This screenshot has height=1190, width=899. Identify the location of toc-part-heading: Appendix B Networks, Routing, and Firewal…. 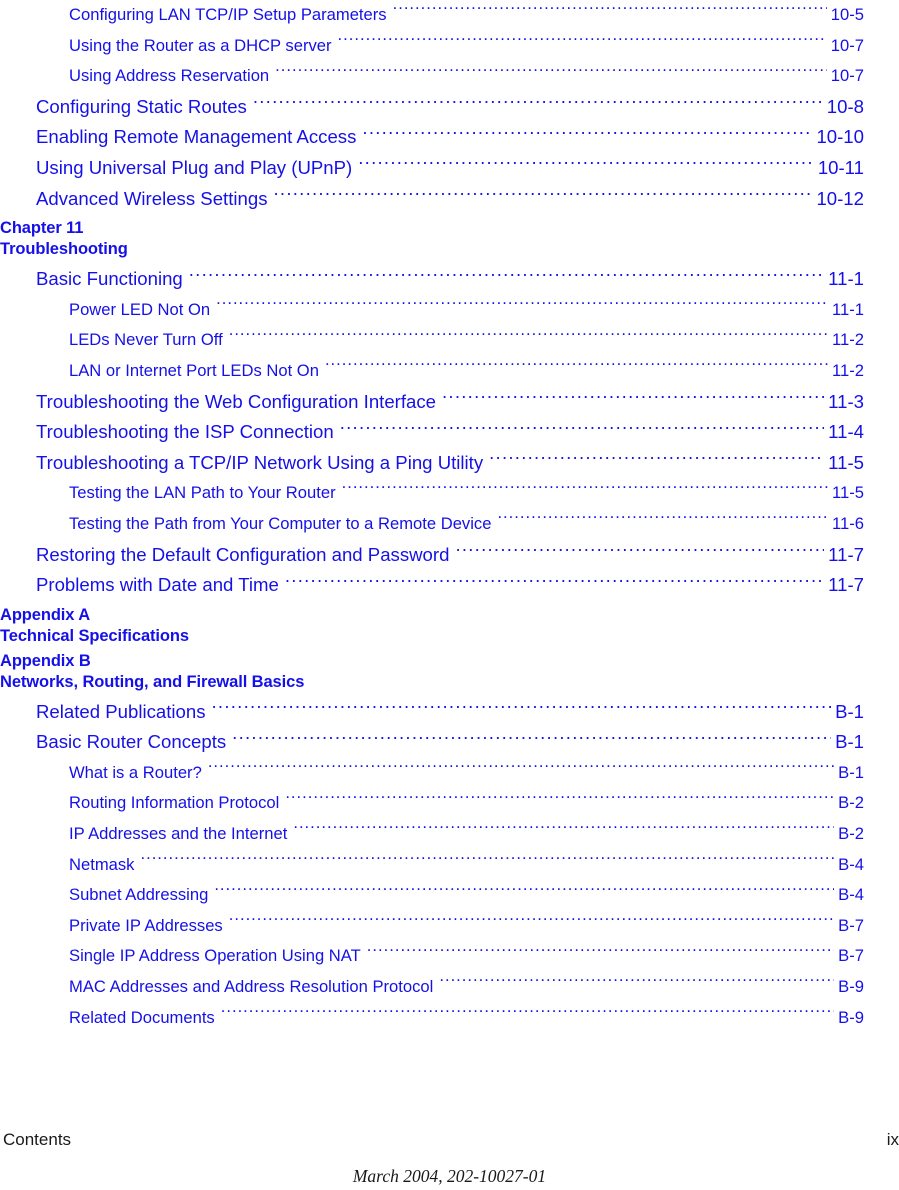
(449, 672).